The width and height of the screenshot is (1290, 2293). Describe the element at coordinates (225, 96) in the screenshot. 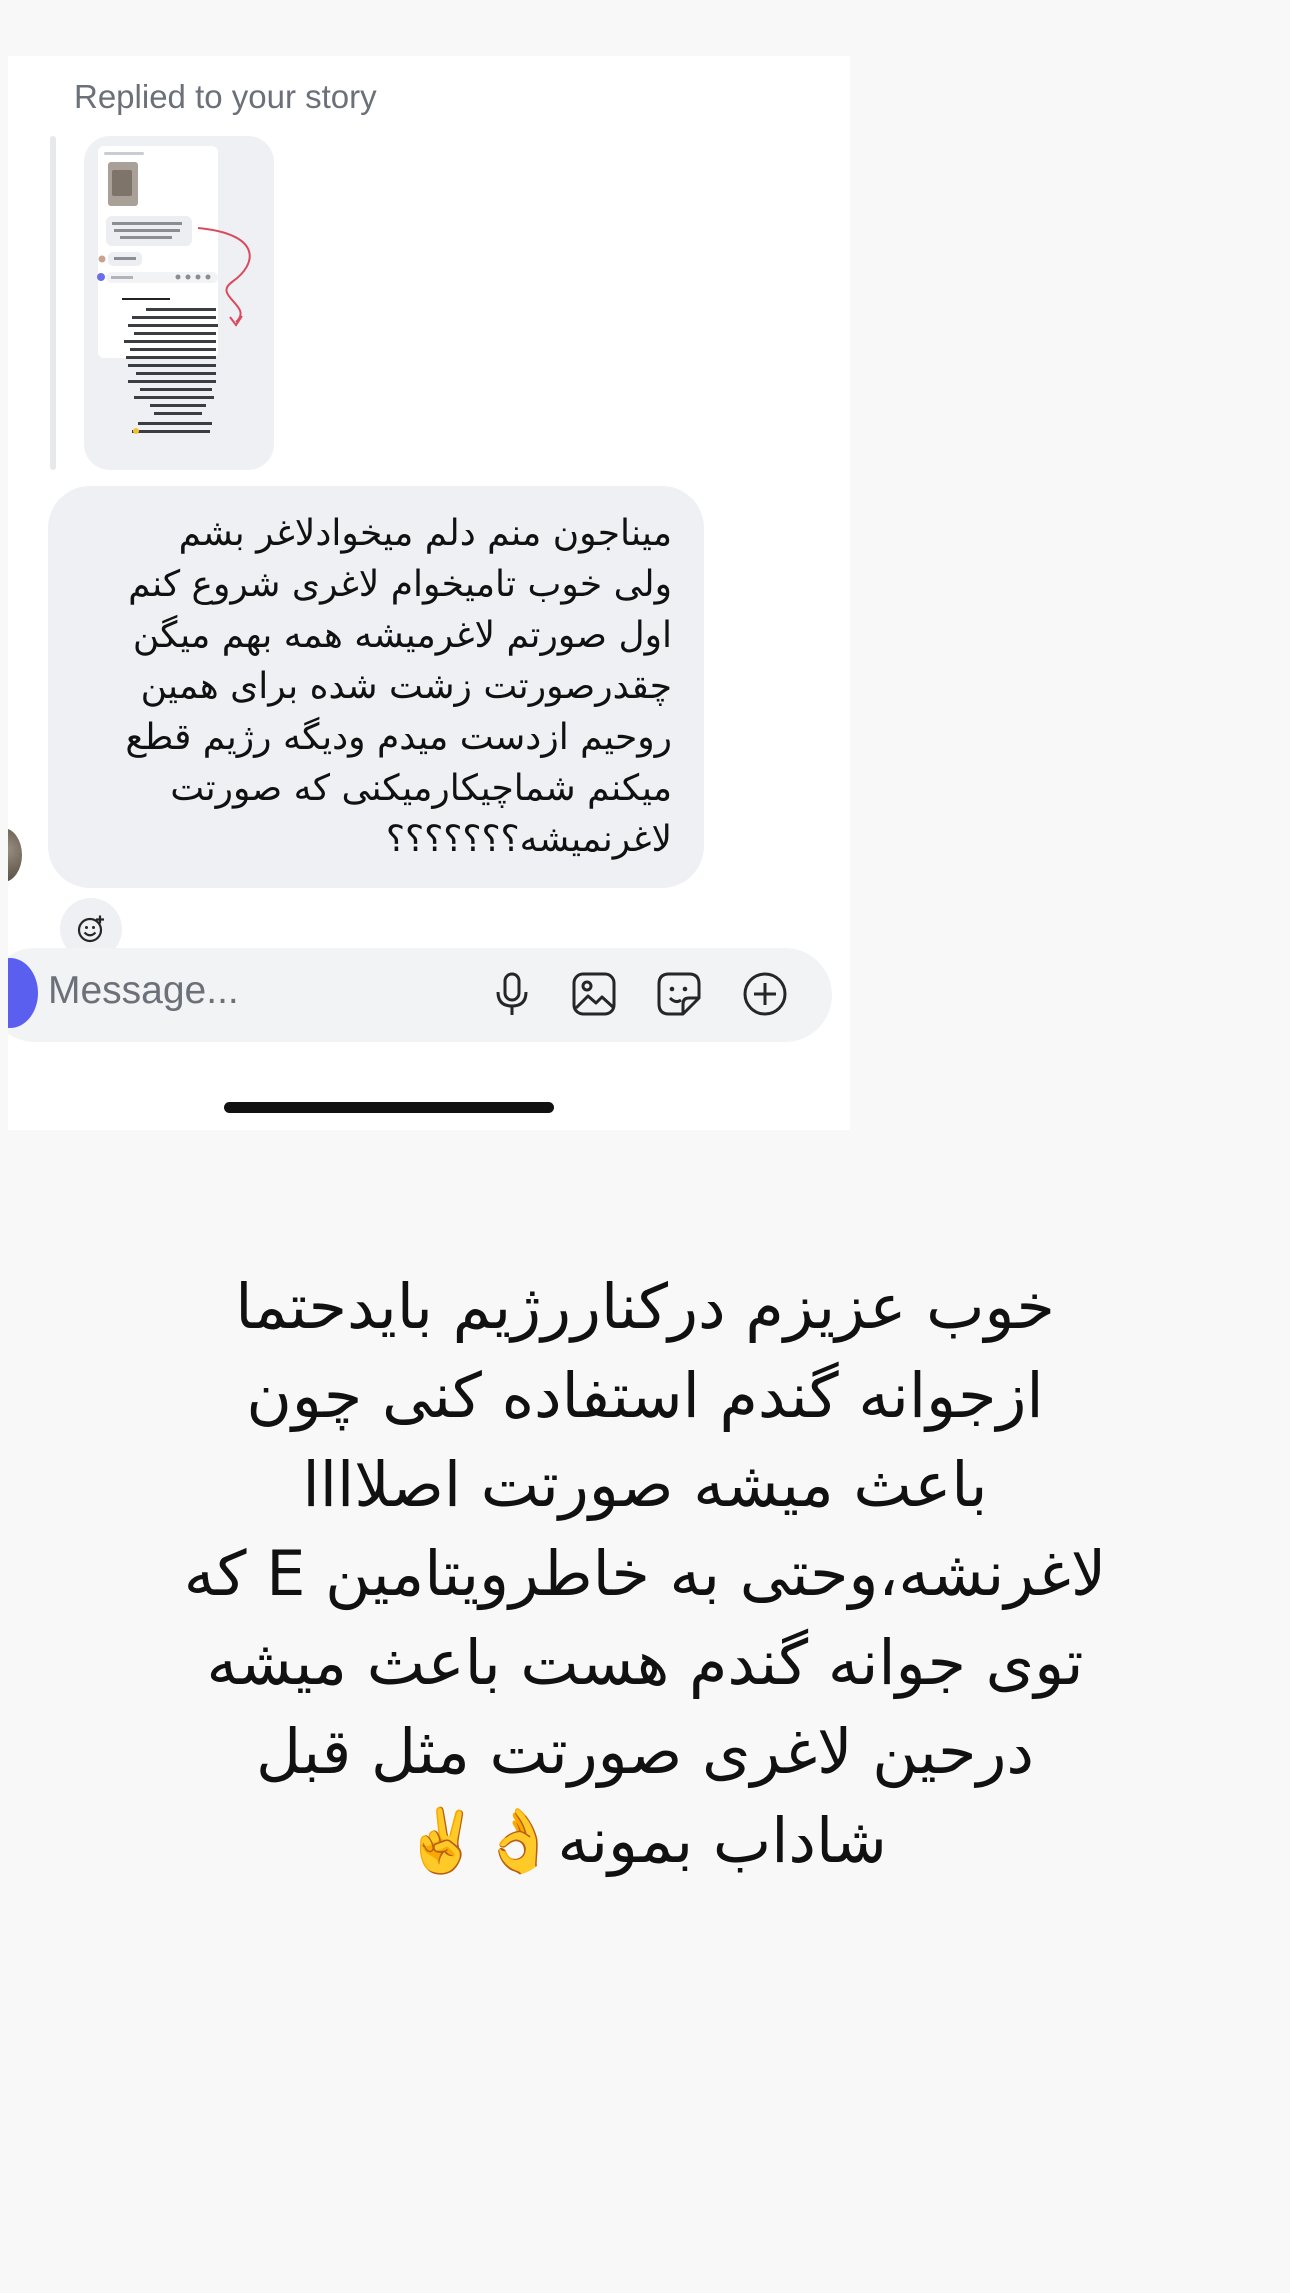

I see `replied-to-story-label: Replied to your story` at that location.